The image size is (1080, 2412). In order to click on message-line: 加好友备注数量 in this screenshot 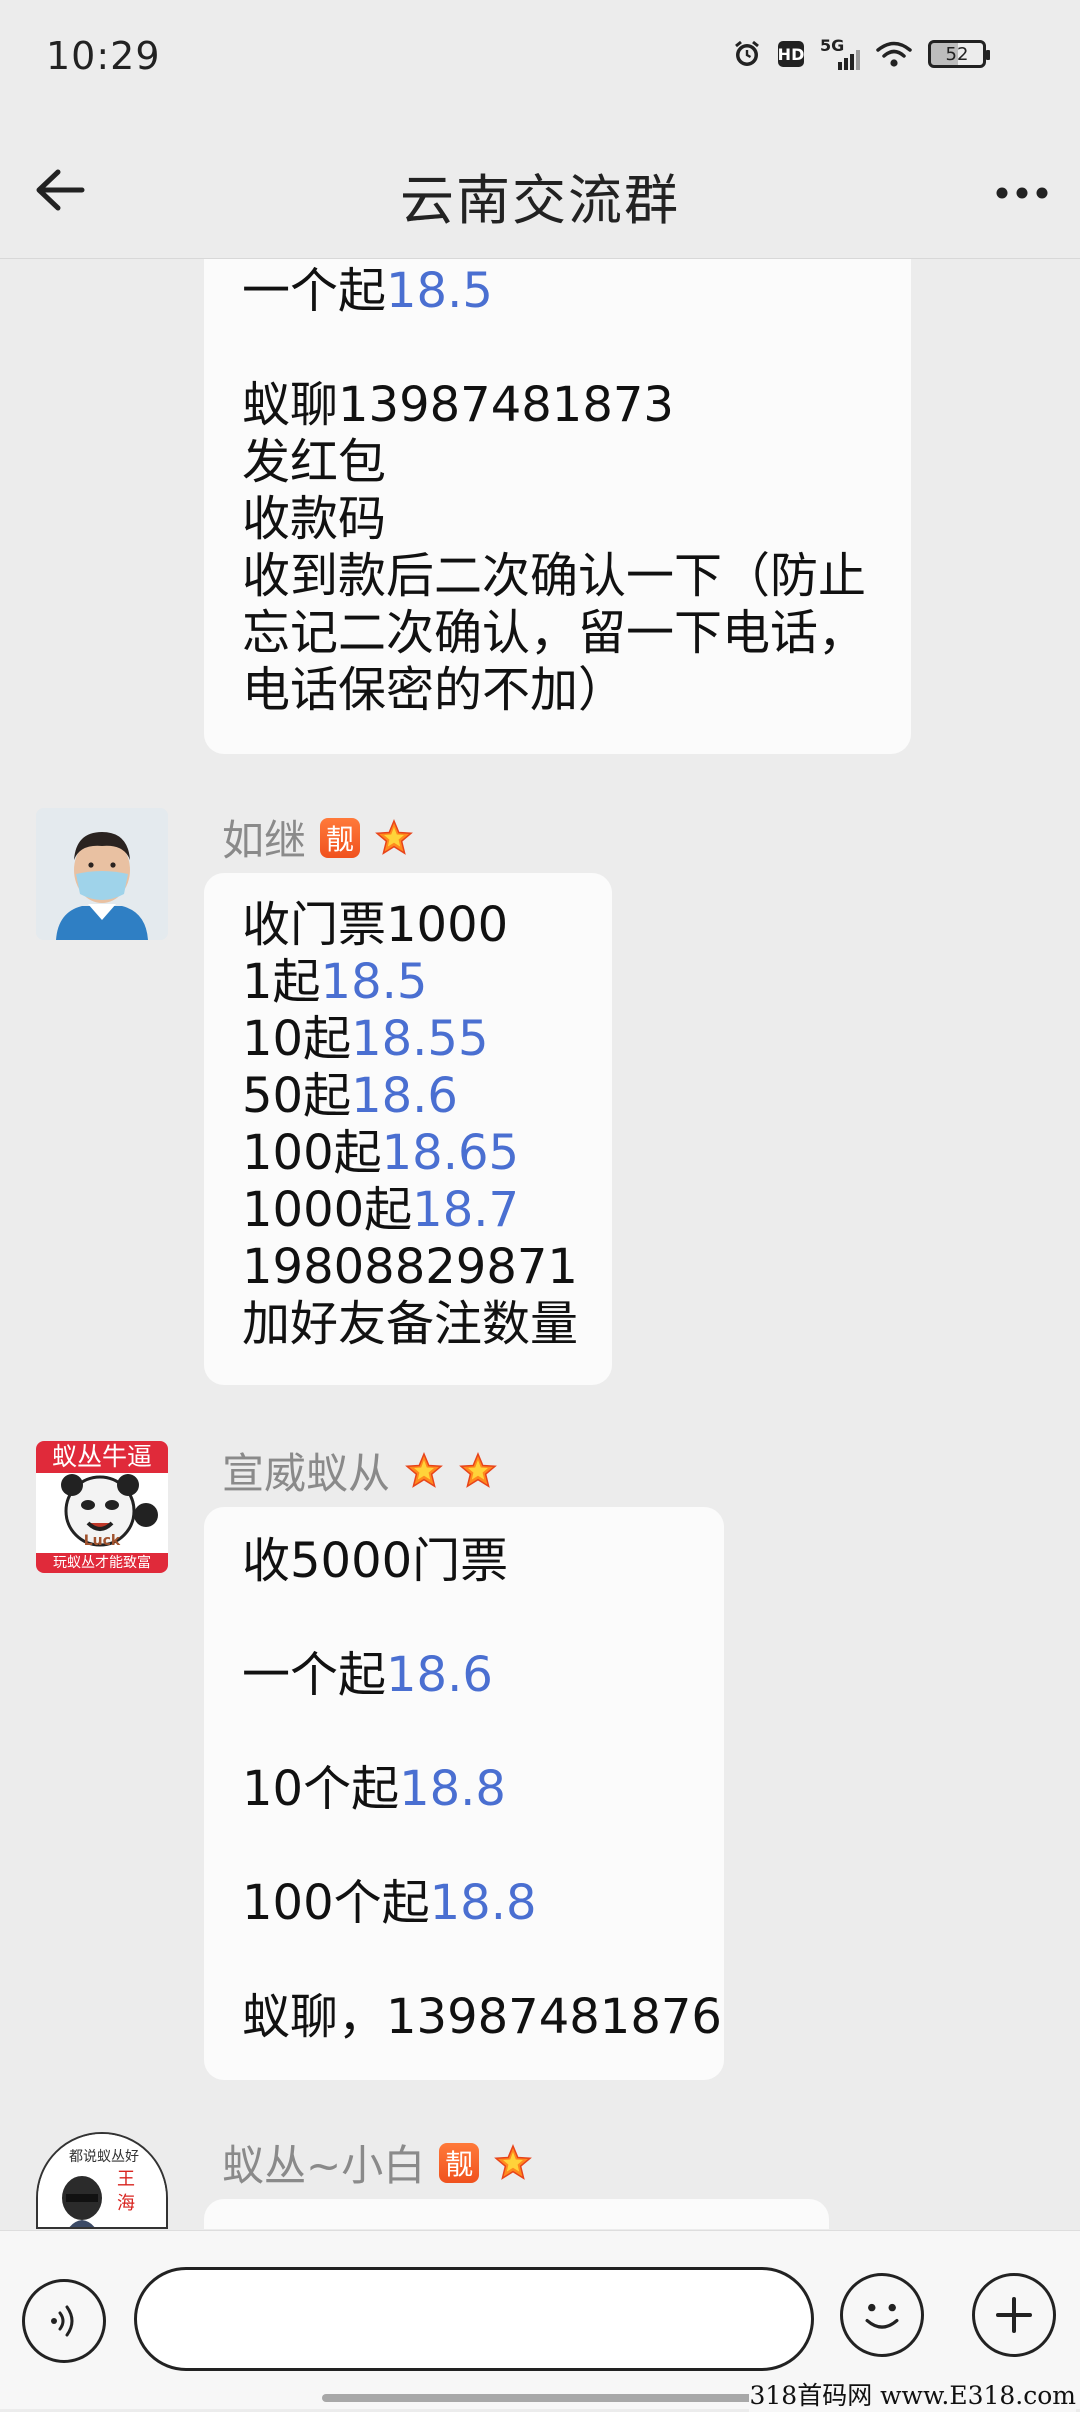, I will do `click(410, 1324)`.